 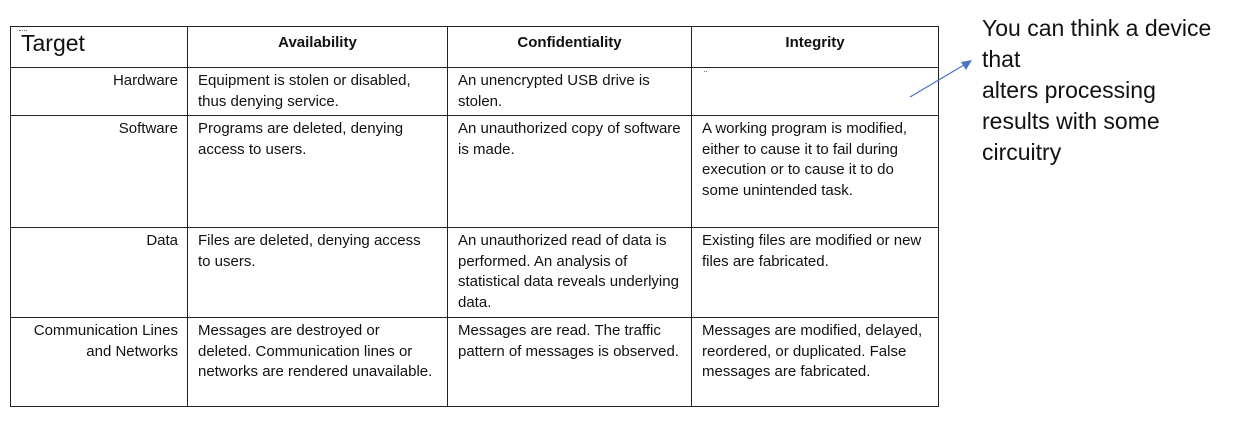 I want to click on header-confidentiality: Confidentiality, so click(x=569, y=47).